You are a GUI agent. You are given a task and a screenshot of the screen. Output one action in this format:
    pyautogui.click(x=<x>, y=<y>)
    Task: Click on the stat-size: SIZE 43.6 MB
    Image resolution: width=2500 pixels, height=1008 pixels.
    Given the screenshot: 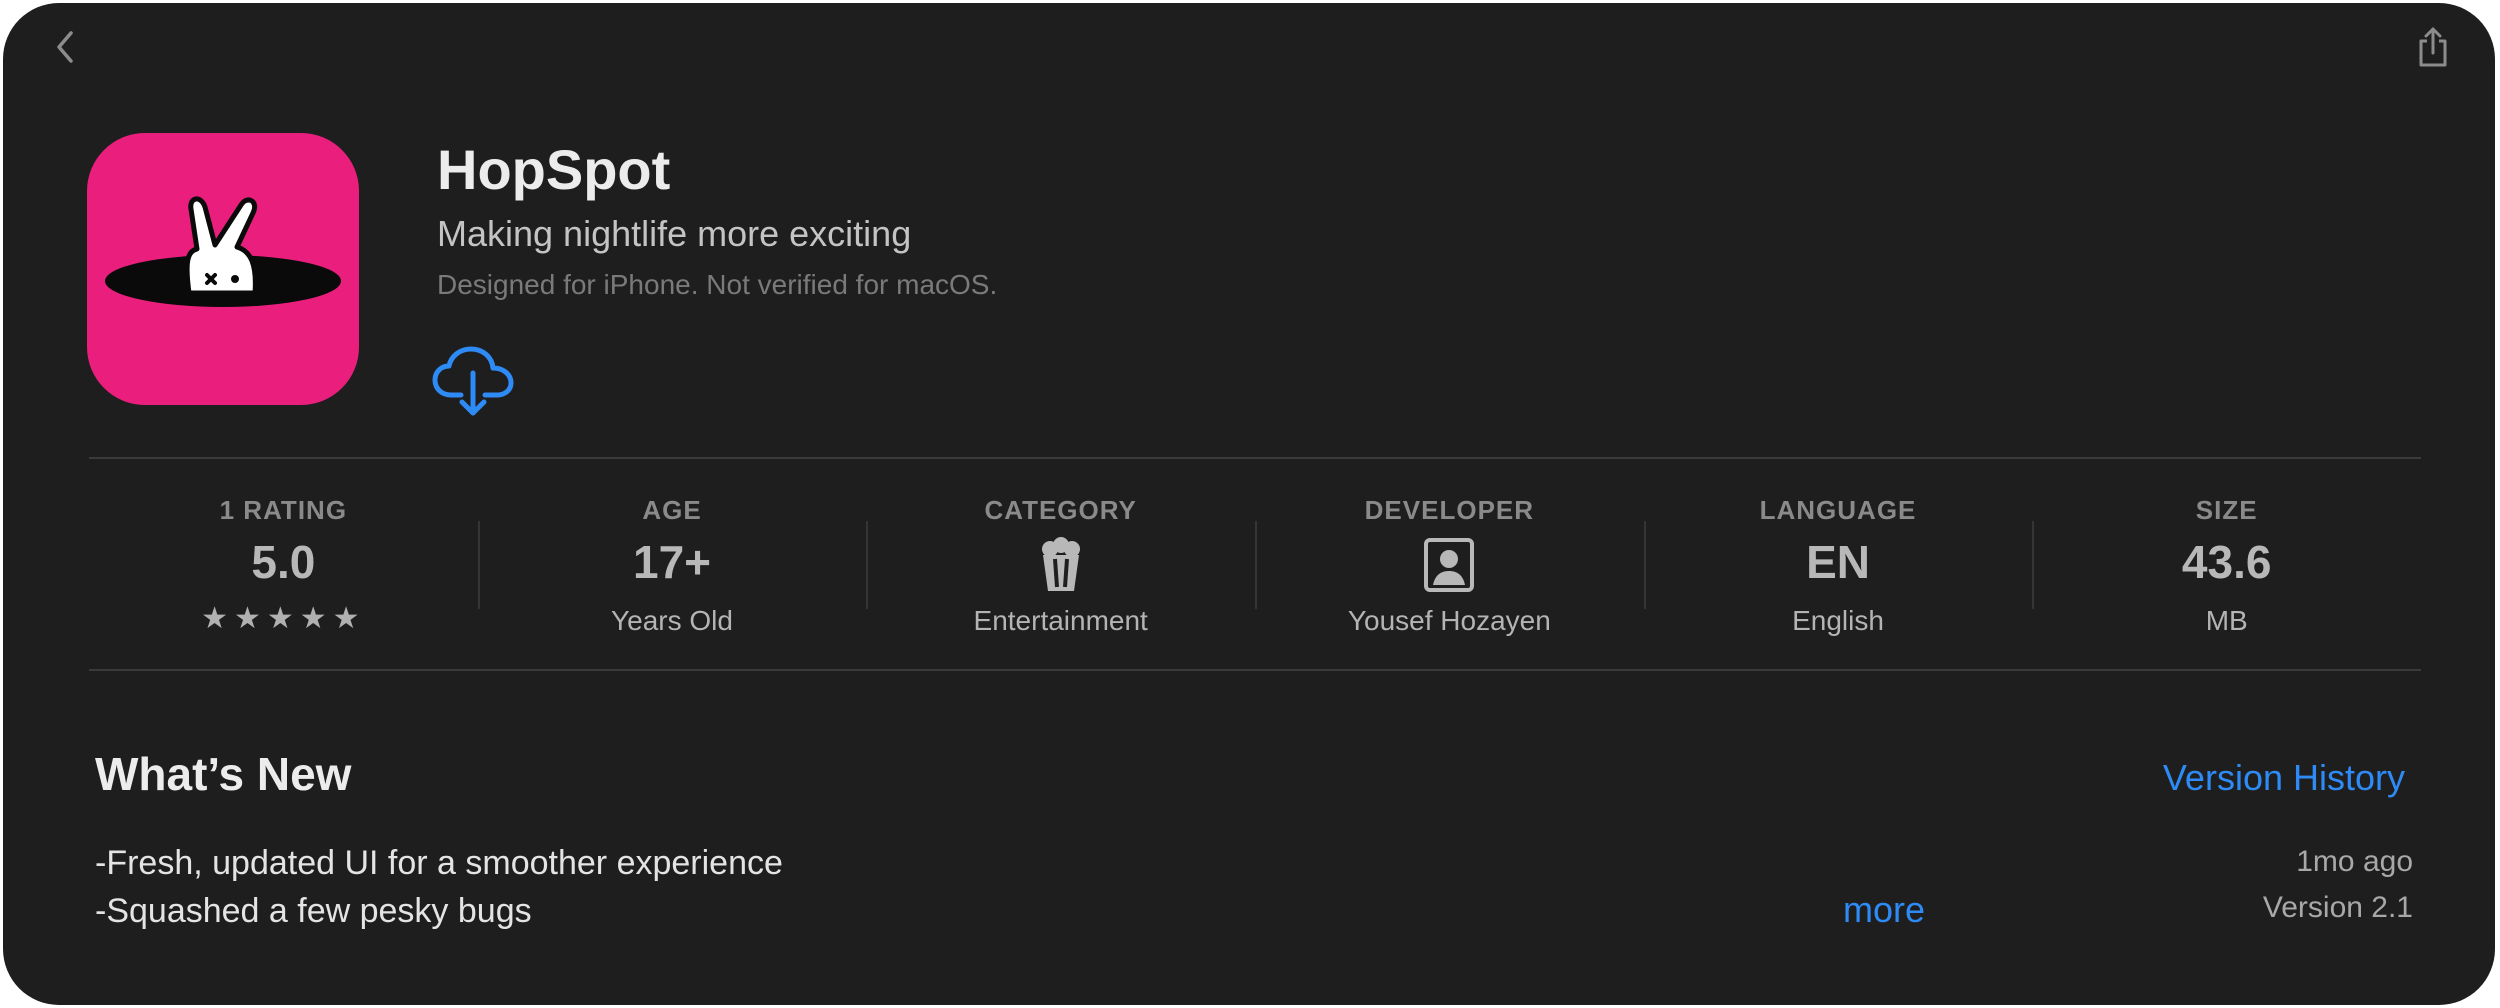 What is the action you would take?
    pyautogui.click(x=2226, y=564)
    